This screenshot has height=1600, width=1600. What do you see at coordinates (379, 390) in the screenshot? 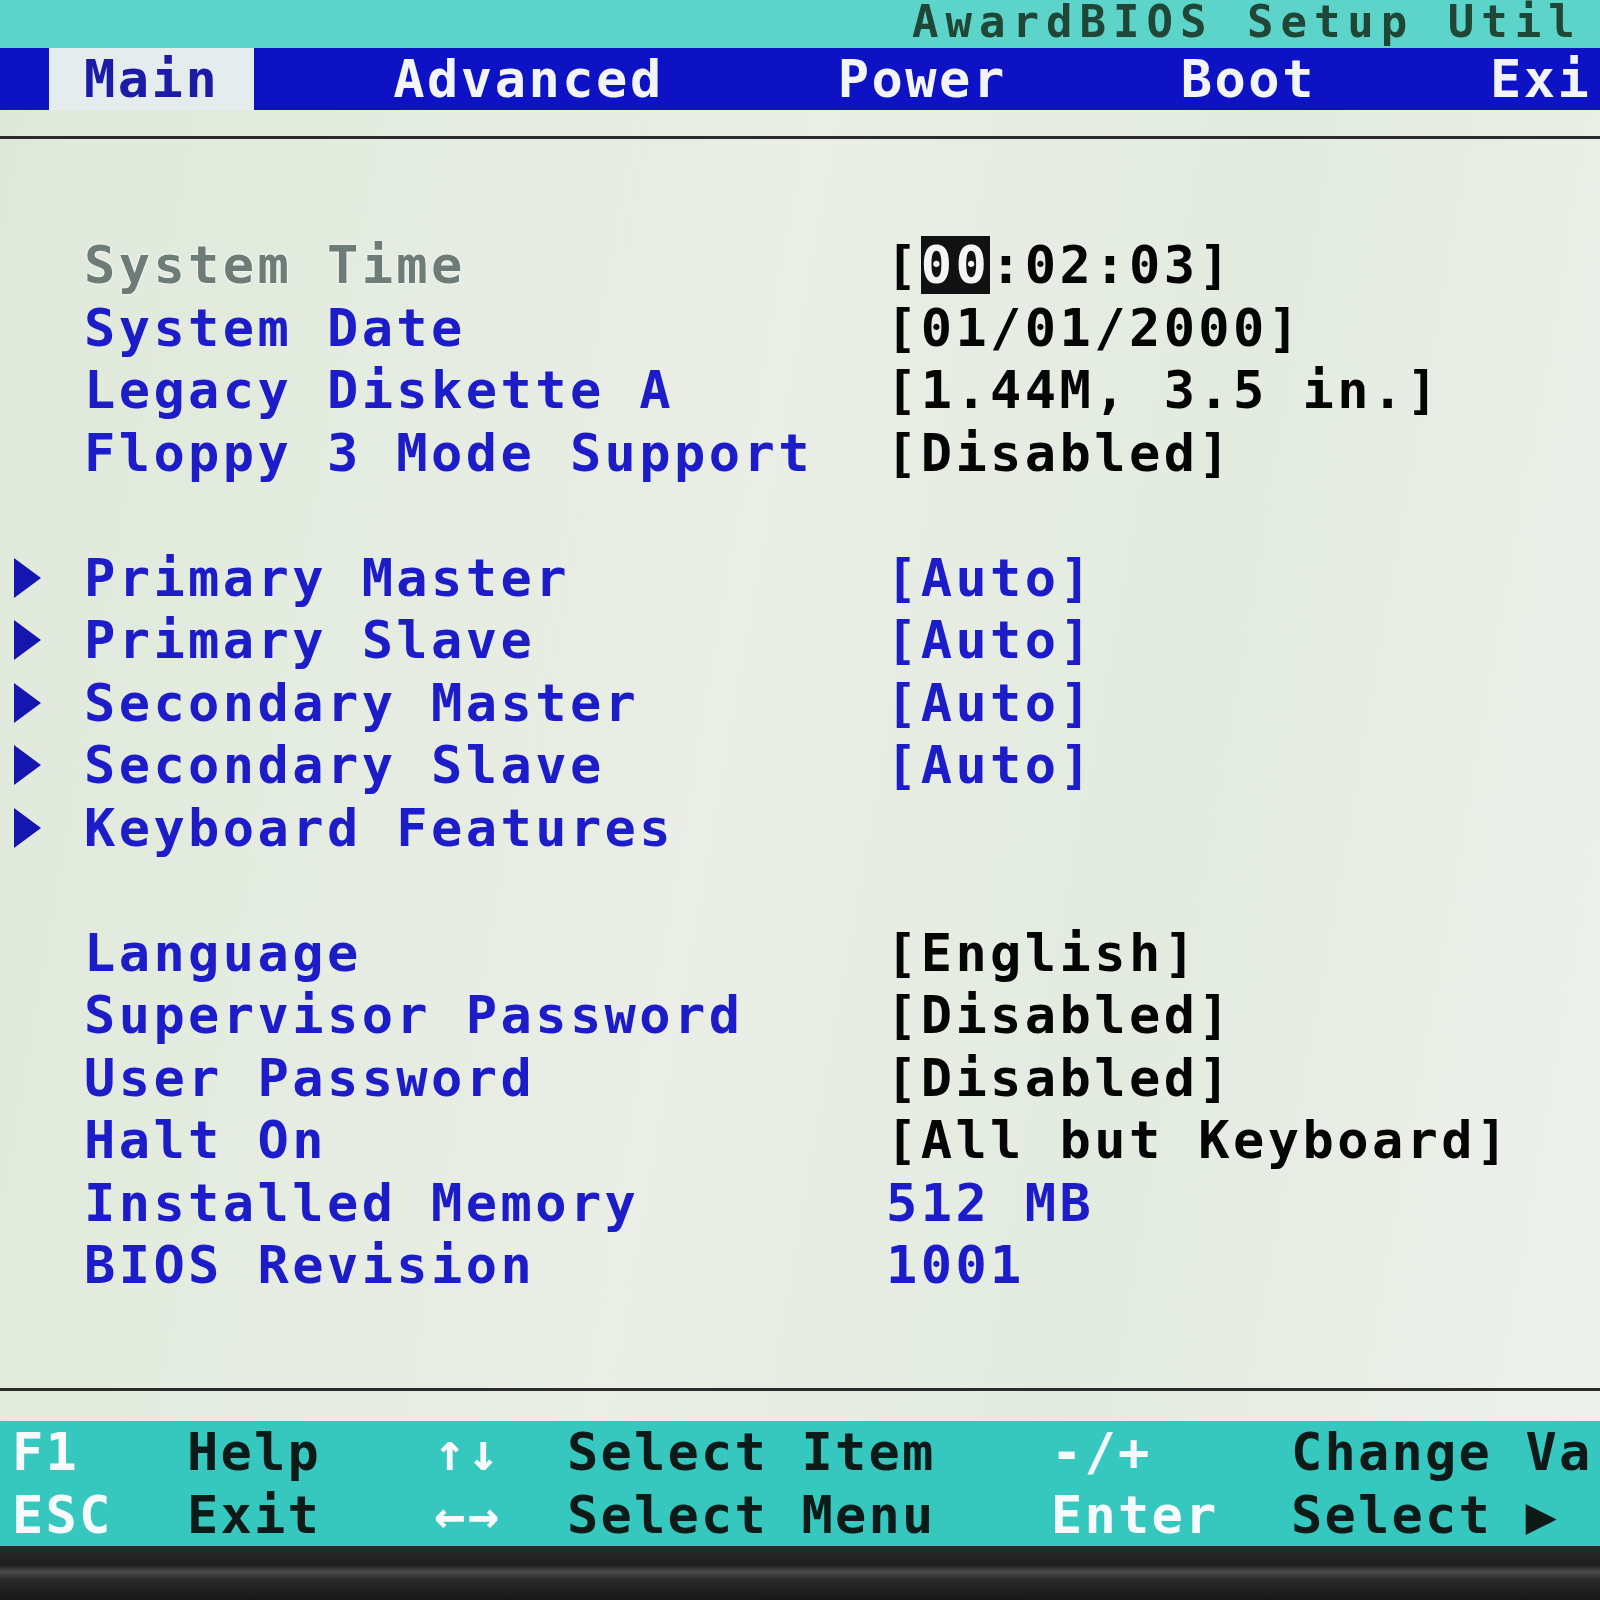
I see `setting-label: Legacy Diskette A` at bounding box center [379, 390].